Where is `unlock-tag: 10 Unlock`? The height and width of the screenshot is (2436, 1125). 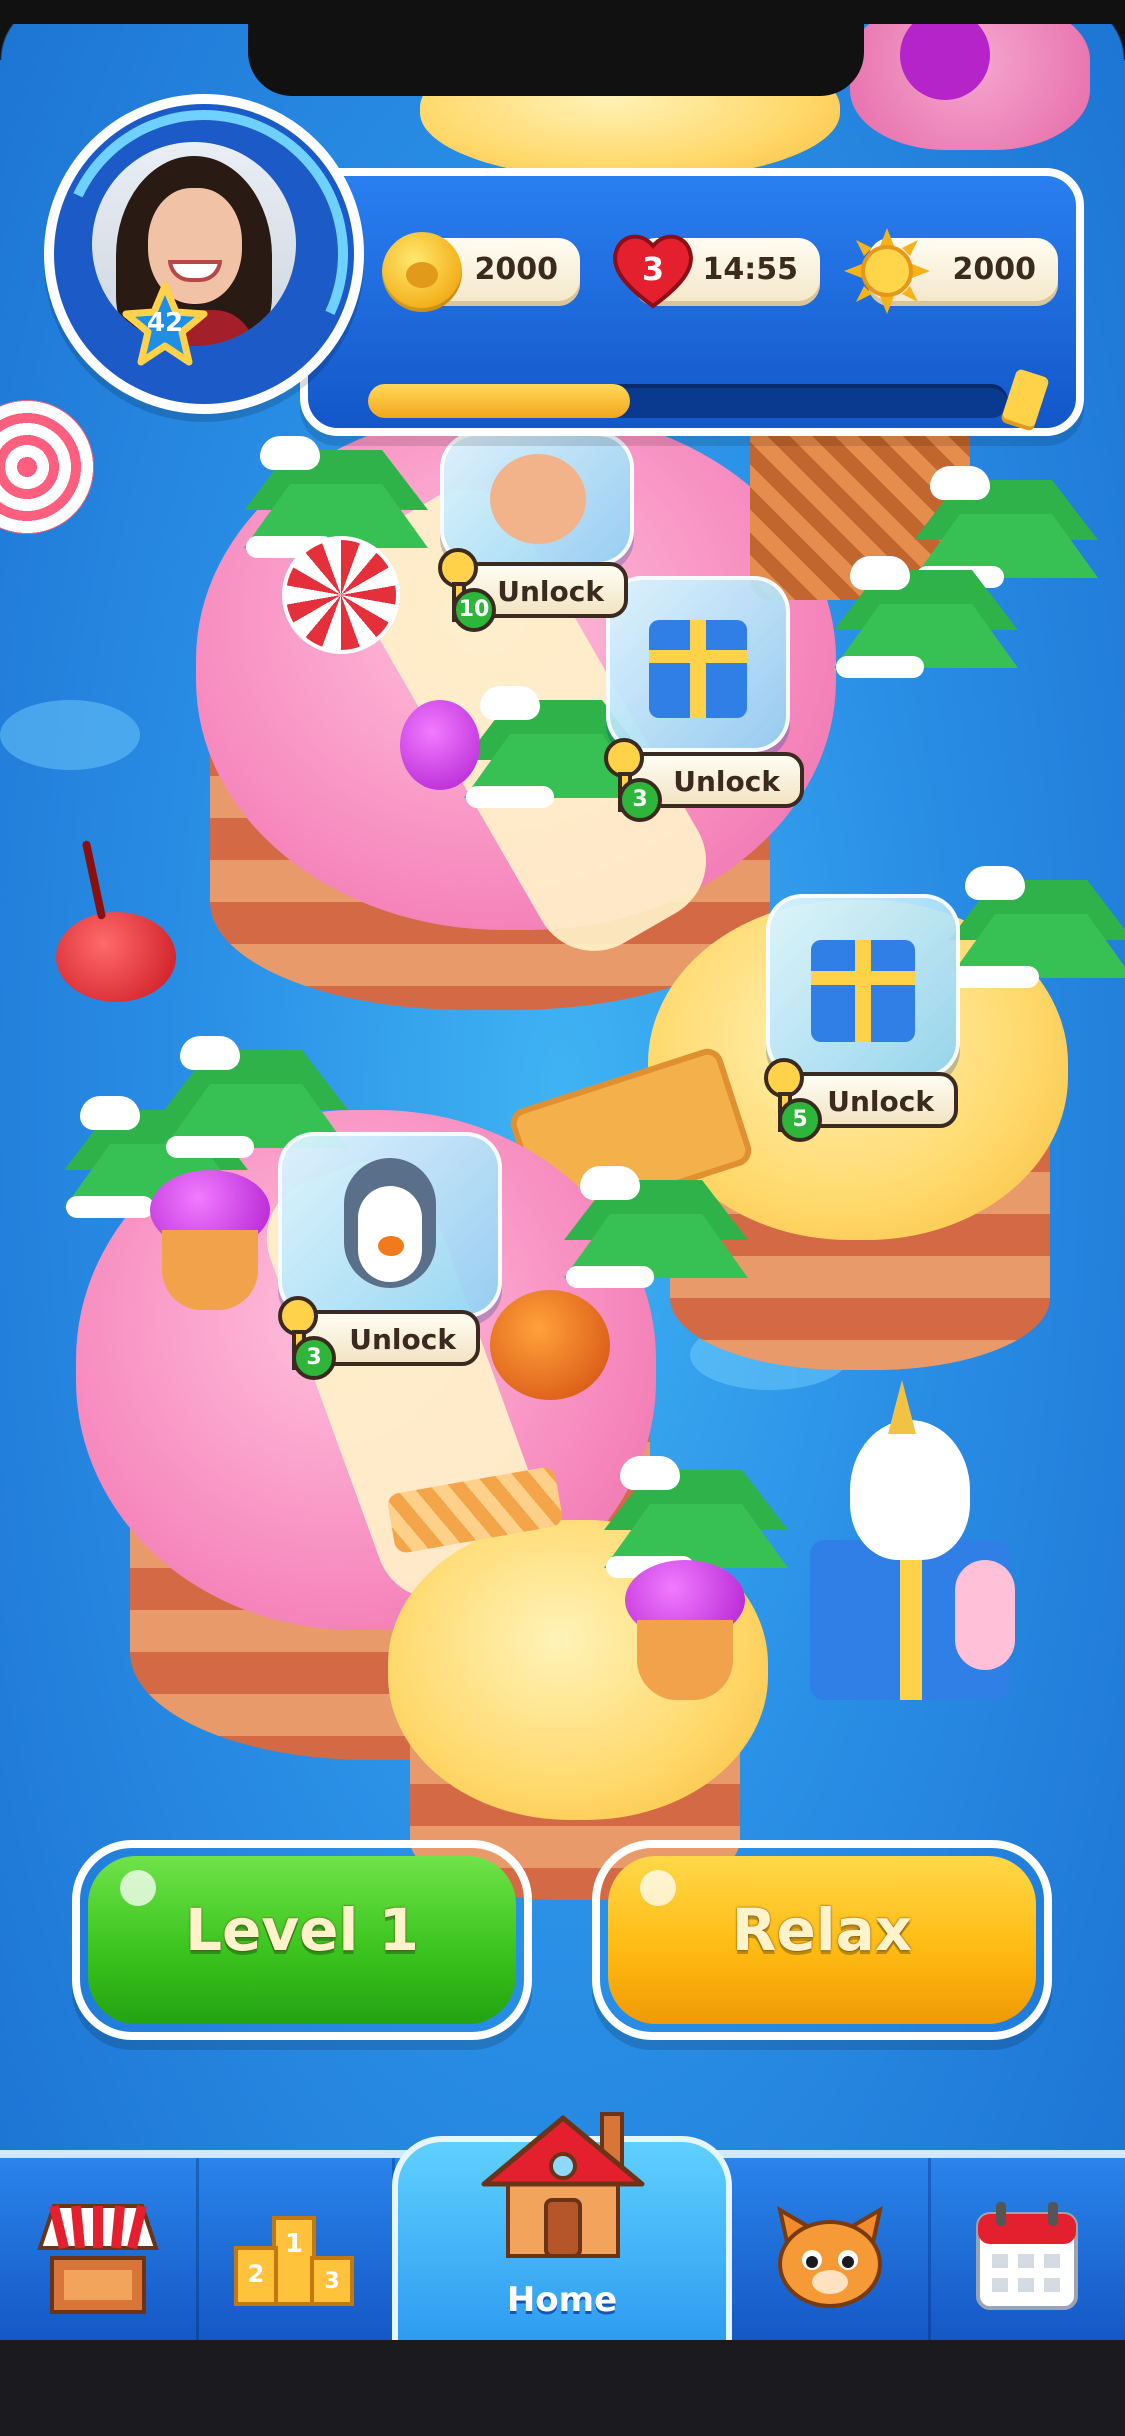
unlock-tag: 10 Unlock is located at coordinates (533, 590).